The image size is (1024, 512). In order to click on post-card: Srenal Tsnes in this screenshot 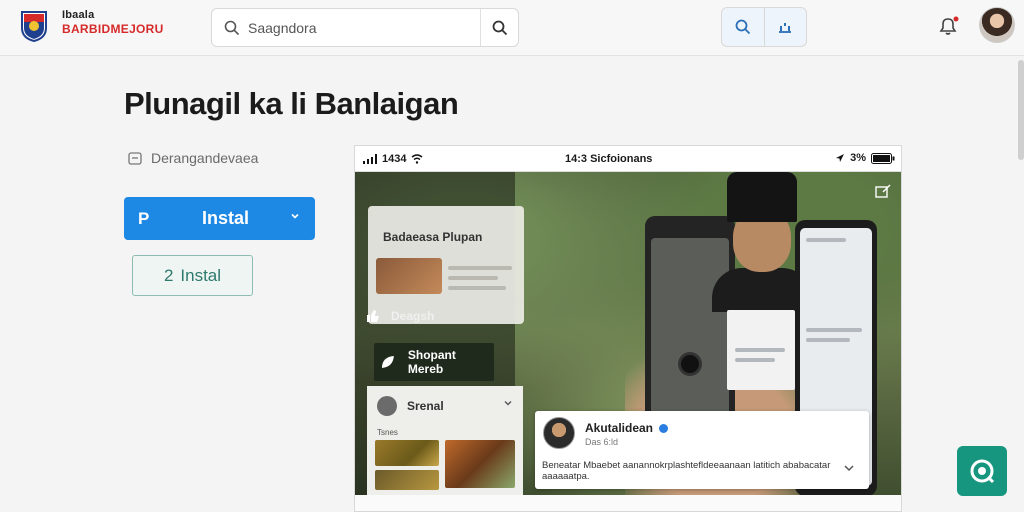, I will do `click(445, 448)`.